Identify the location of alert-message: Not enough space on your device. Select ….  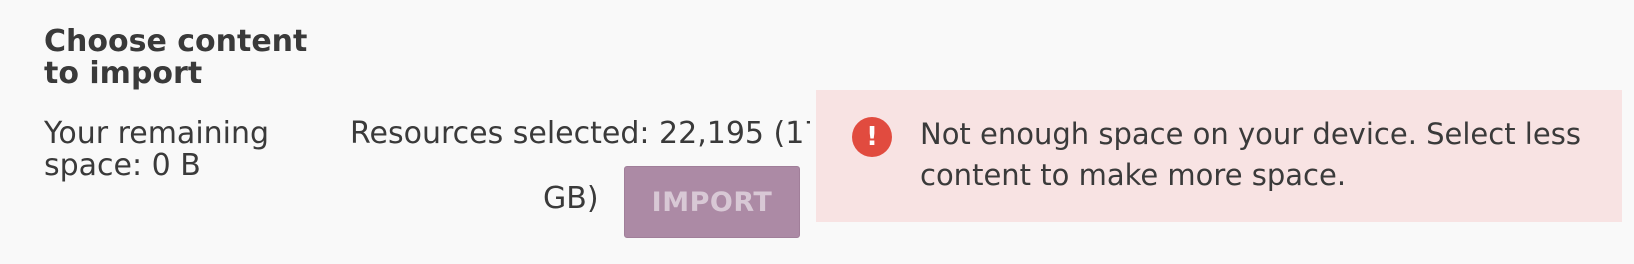
(1250, 154).